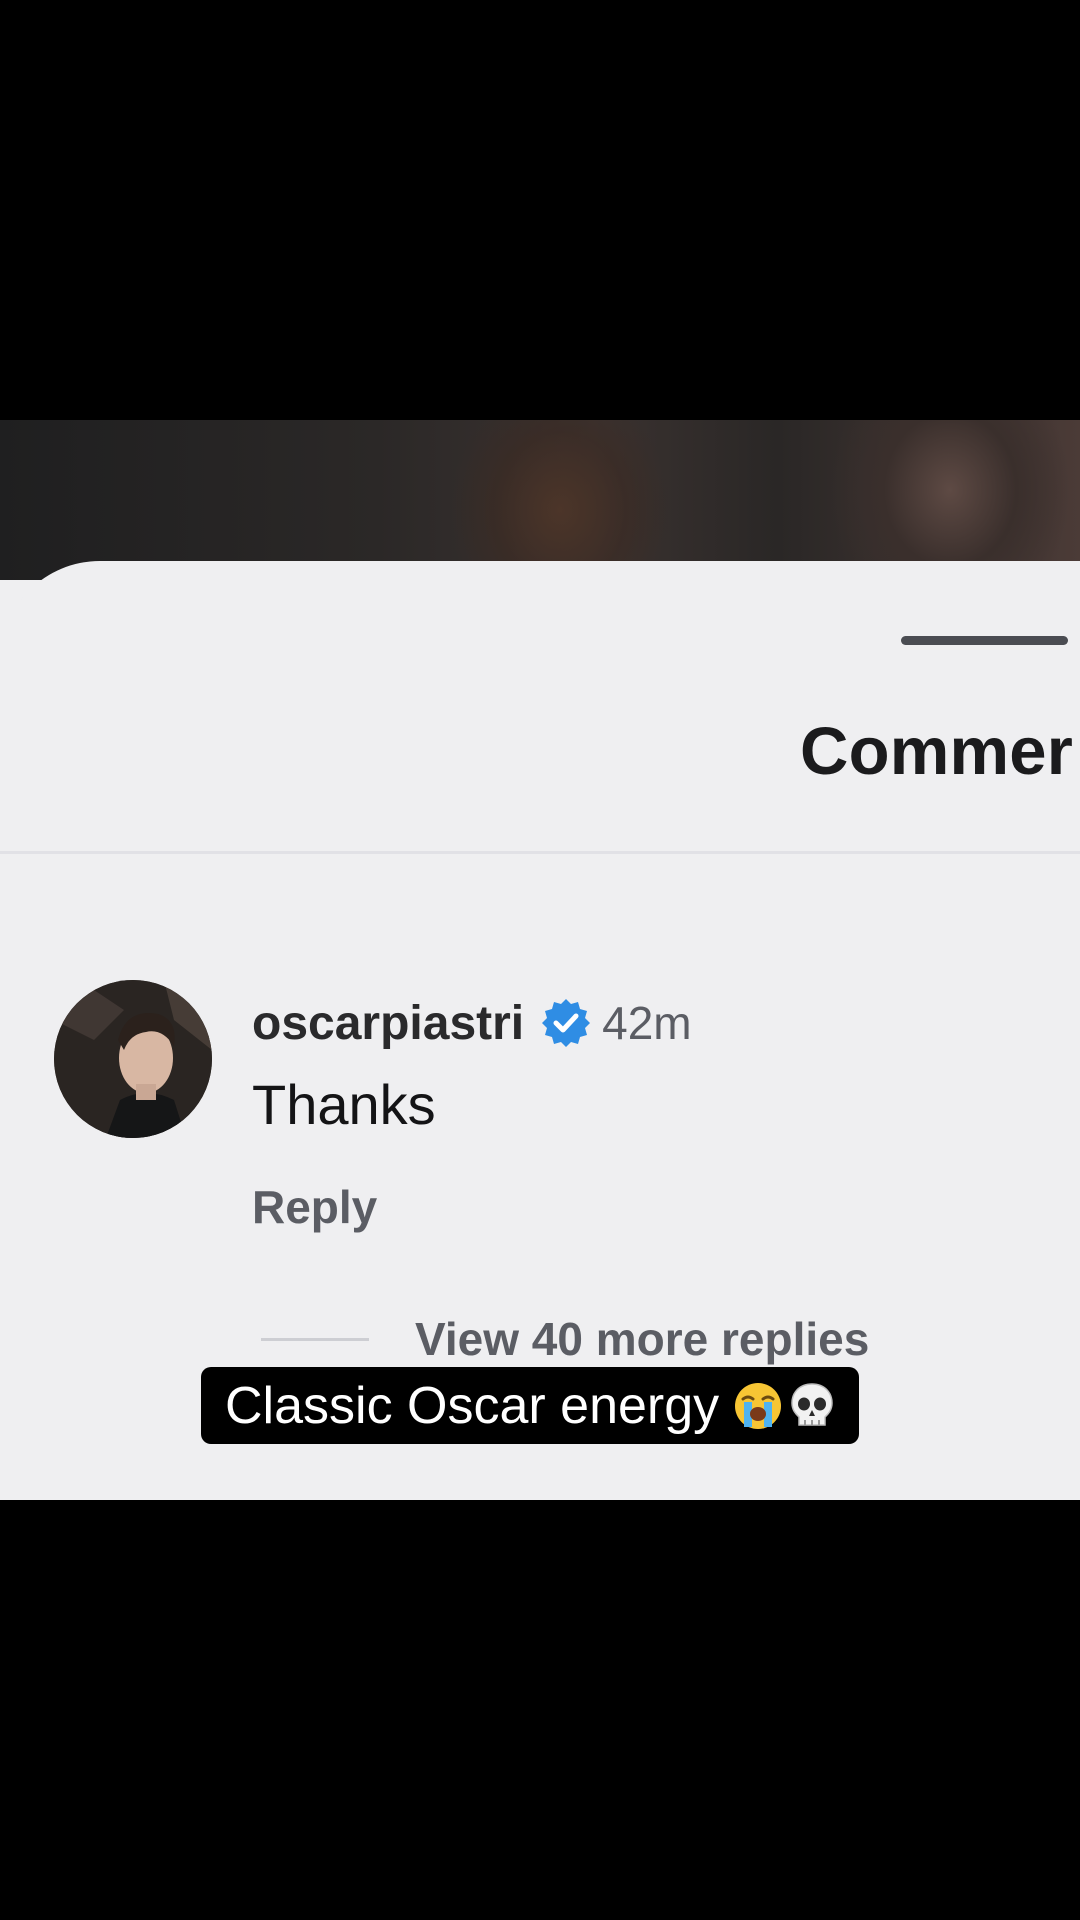 Image resolution: width=1080 pixels, height=1920 pixels. I want to click on sheet-drag-handle, so click(984, 640).